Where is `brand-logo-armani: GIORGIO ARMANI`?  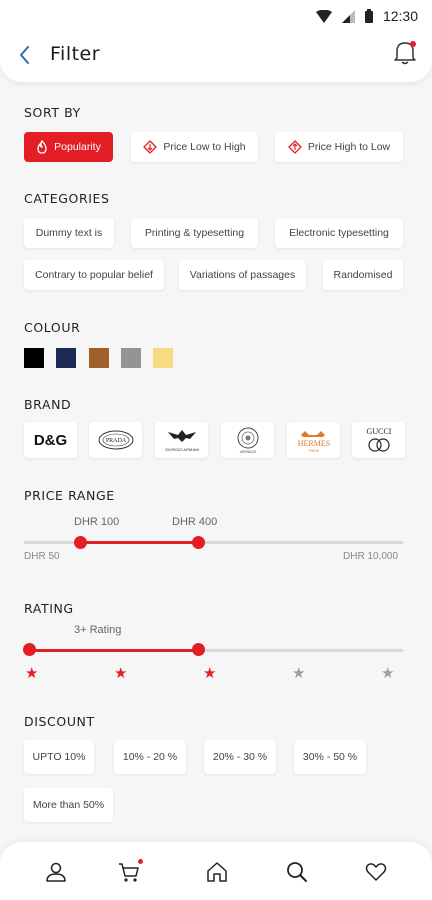
brand-logo-armani: GIORGIO ARMANI is located at coordinates (181, 440).